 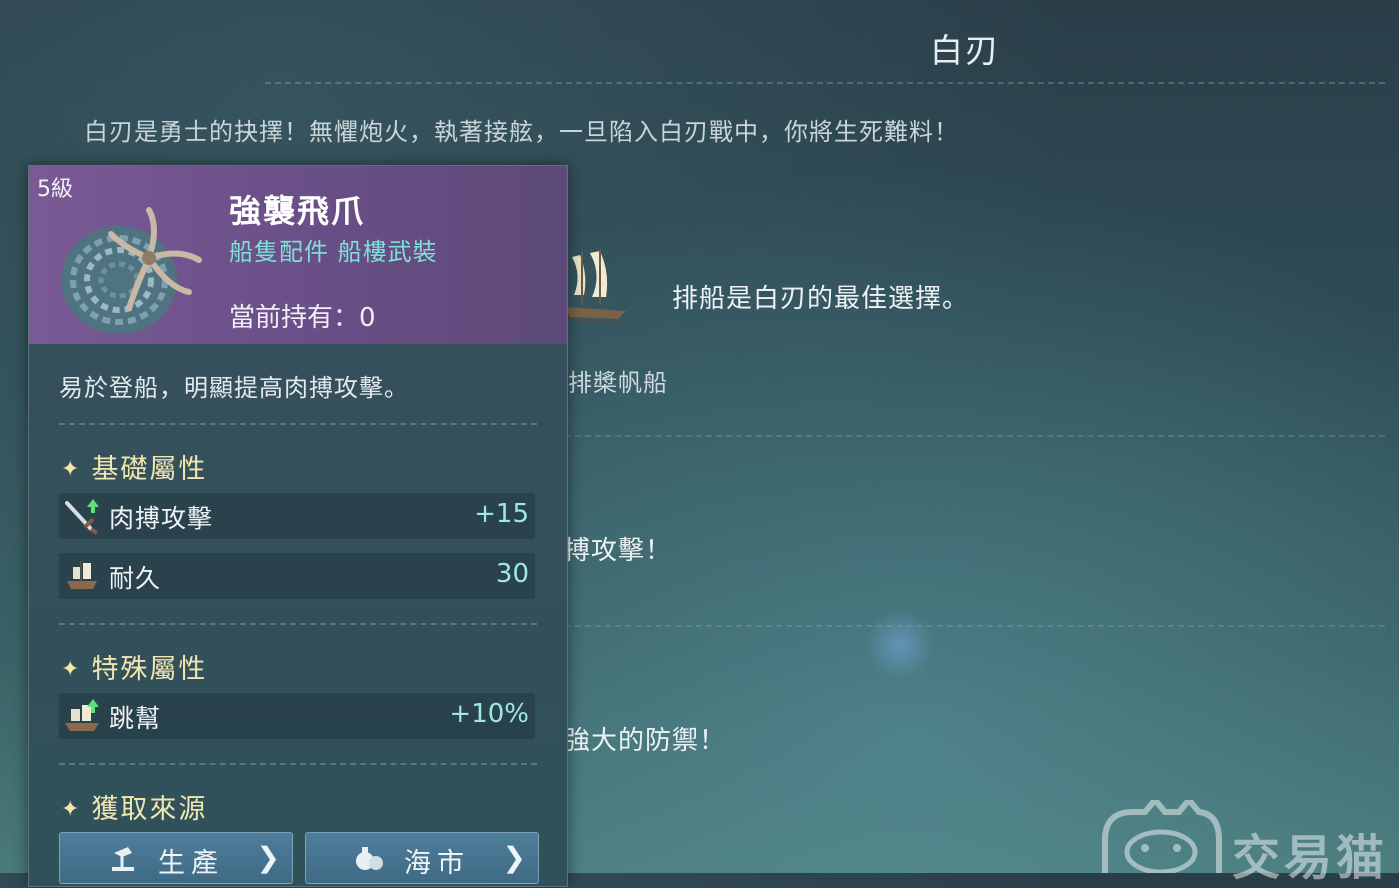 I want to click on owned-label: 當前持有：, so click(x=294, y=318).